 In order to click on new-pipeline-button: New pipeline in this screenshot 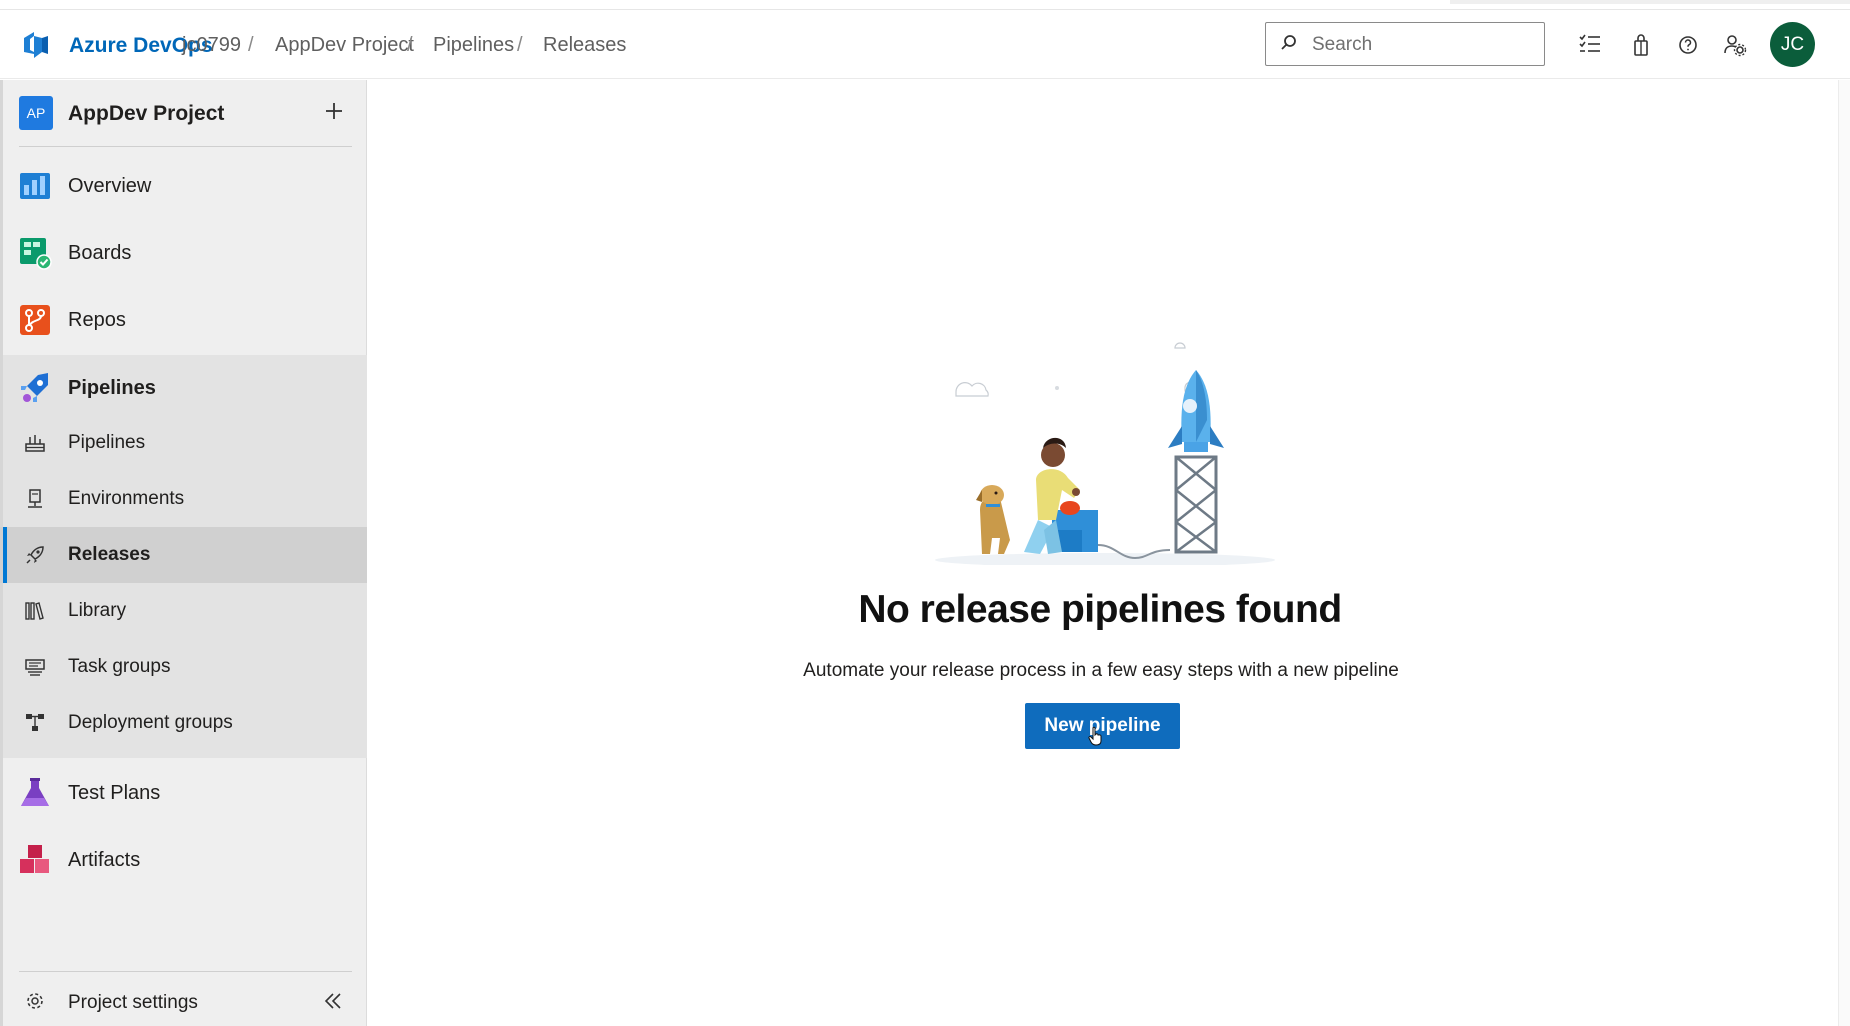, I will do `click(1102, 726)`.